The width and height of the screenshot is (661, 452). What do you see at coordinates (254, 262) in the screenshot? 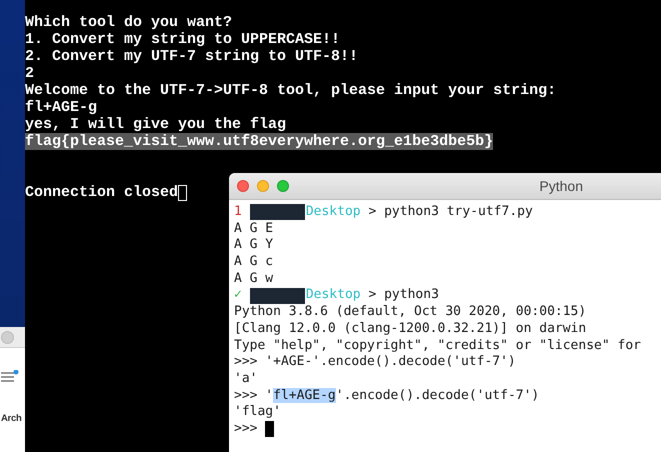
I see `console-line: A G c` at bounding box center [254, 262].